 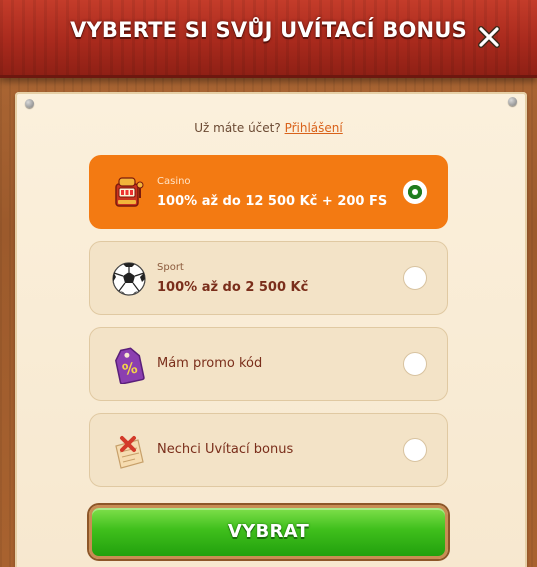 I want to click on soccer-ball-icon, so click(x=129, y=279).